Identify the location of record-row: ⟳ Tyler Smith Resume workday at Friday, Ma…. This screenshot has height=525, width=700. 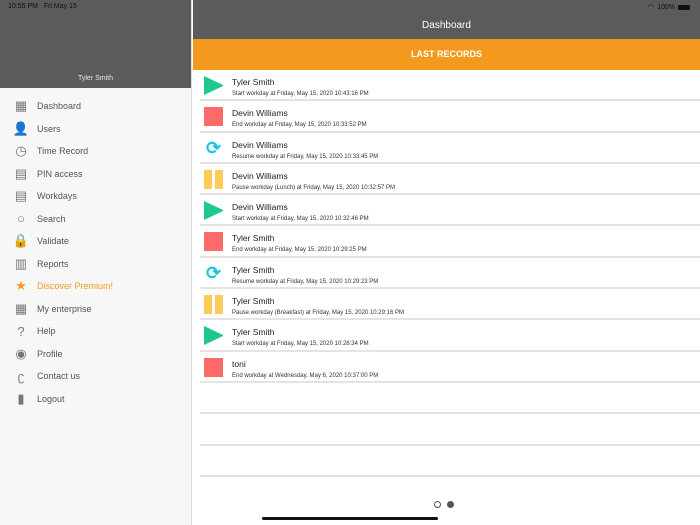
(450, 274).